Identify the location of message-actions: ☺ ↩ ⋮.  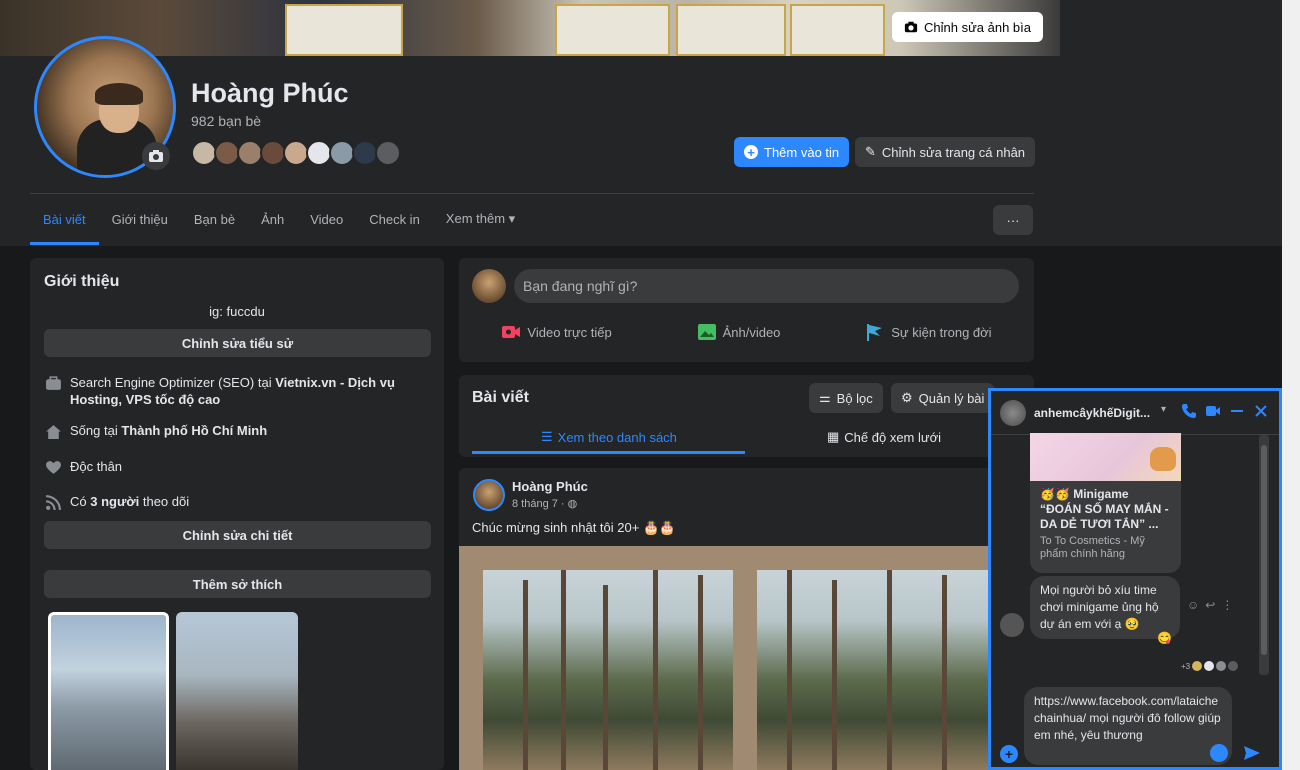
(1210, 605).